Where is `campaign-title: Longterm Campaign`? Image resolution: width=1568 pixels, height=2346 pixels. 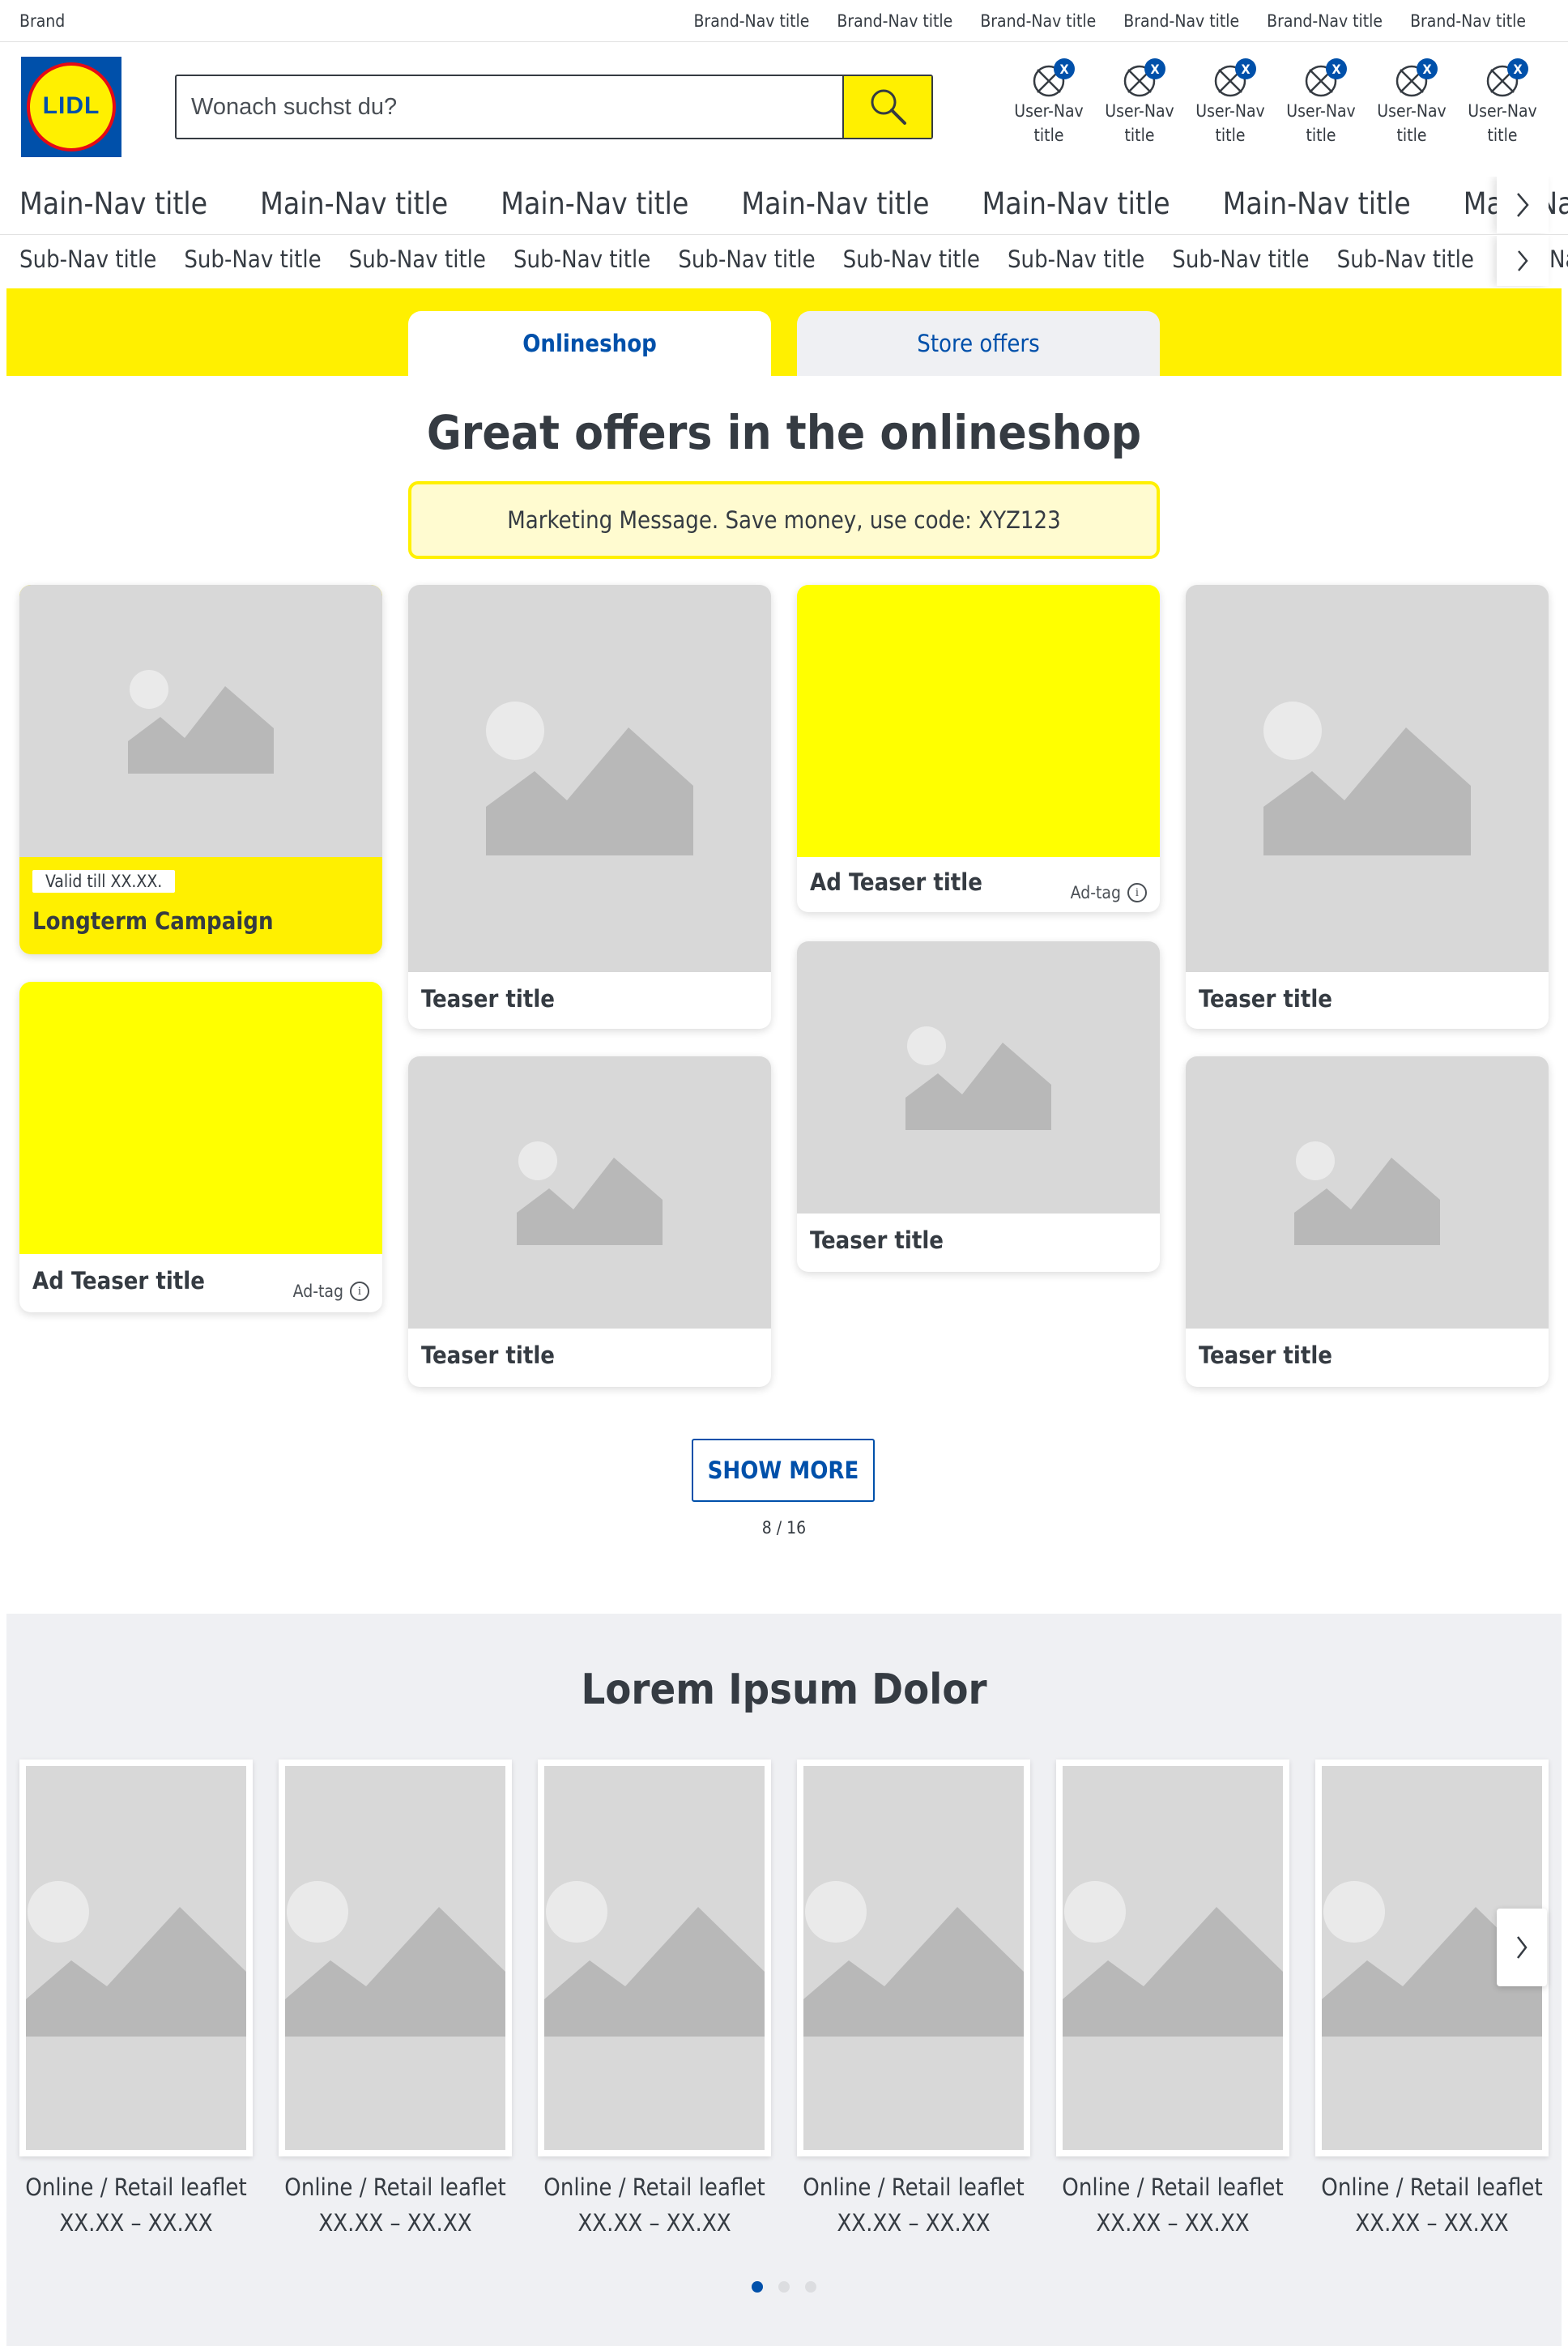
campaign-title: Longterm Campaign is located at coordinates (153, 921).